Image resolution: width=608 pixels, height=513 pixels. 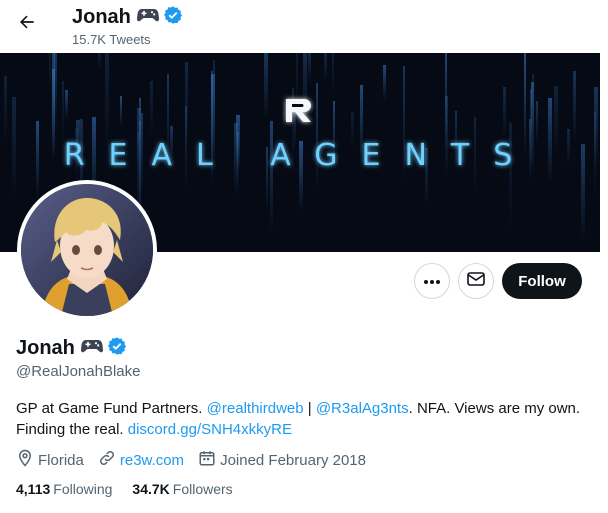 I want to click on bio-text: . NFA. Views are my own., so click(x=494, y=408).